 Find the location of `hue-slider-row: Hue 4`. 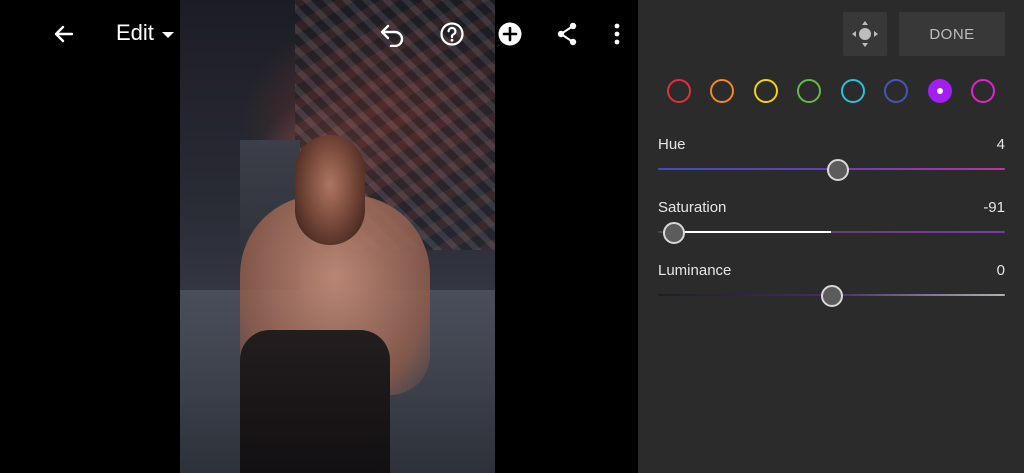

hue-slider-row: Hue 4 is located at coordinates (831, 159).